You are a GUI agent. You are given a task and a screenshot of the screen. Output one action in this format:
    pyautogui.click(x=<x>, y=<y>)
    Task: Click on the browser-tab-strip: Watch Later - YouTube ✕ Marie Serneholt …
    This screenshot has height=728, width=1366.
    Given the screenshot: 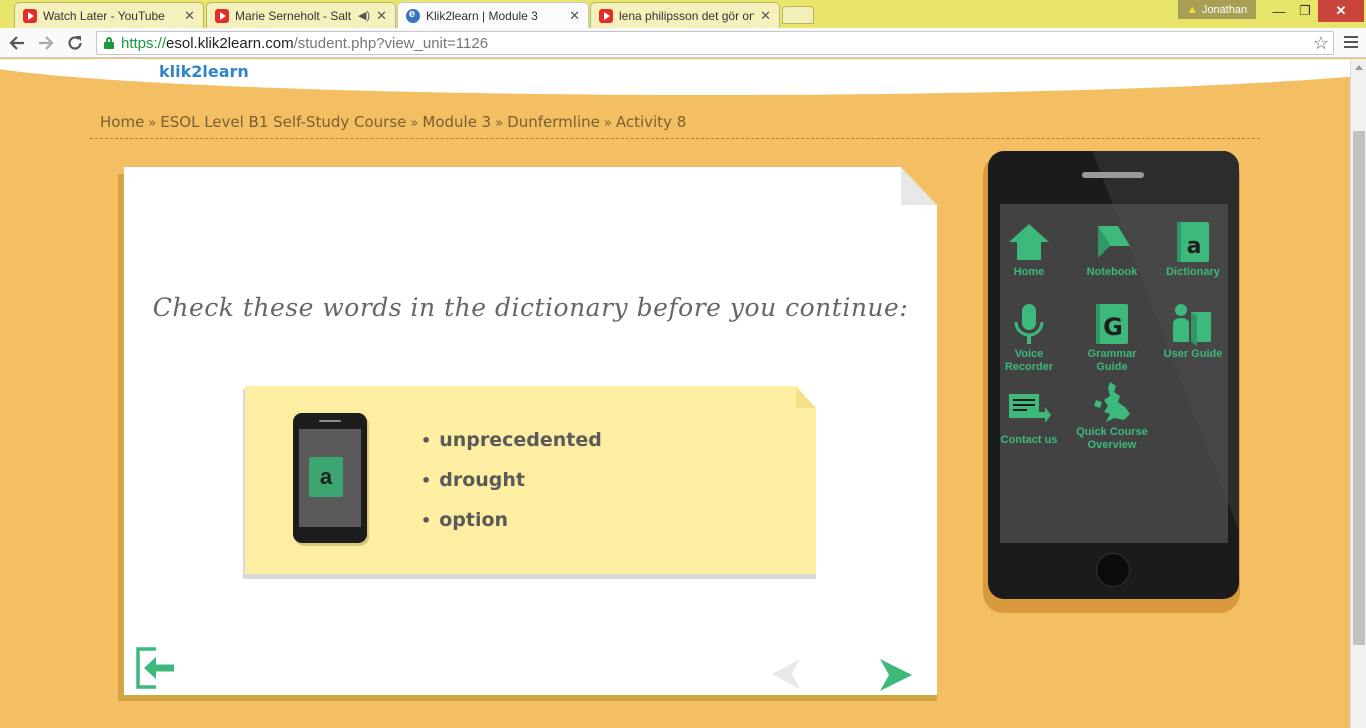 What is the action you would take?
    pyautogui.click(x=683, y=14)
    